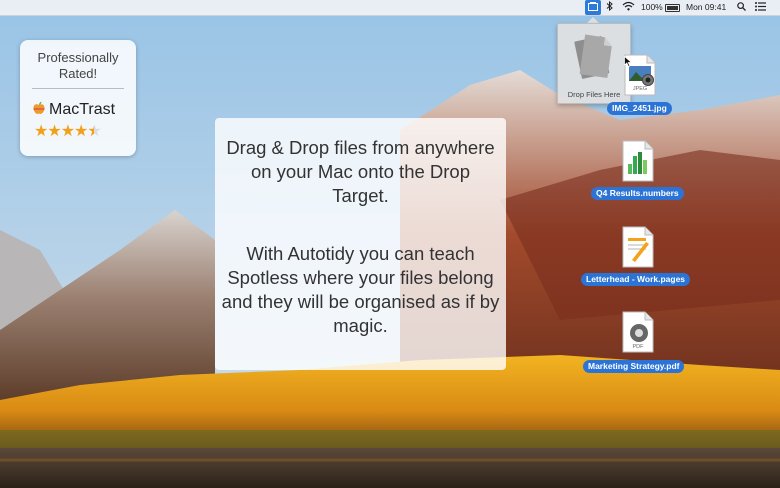  I want to click on full-stars-icon: ★★★★, so click(61, 131).